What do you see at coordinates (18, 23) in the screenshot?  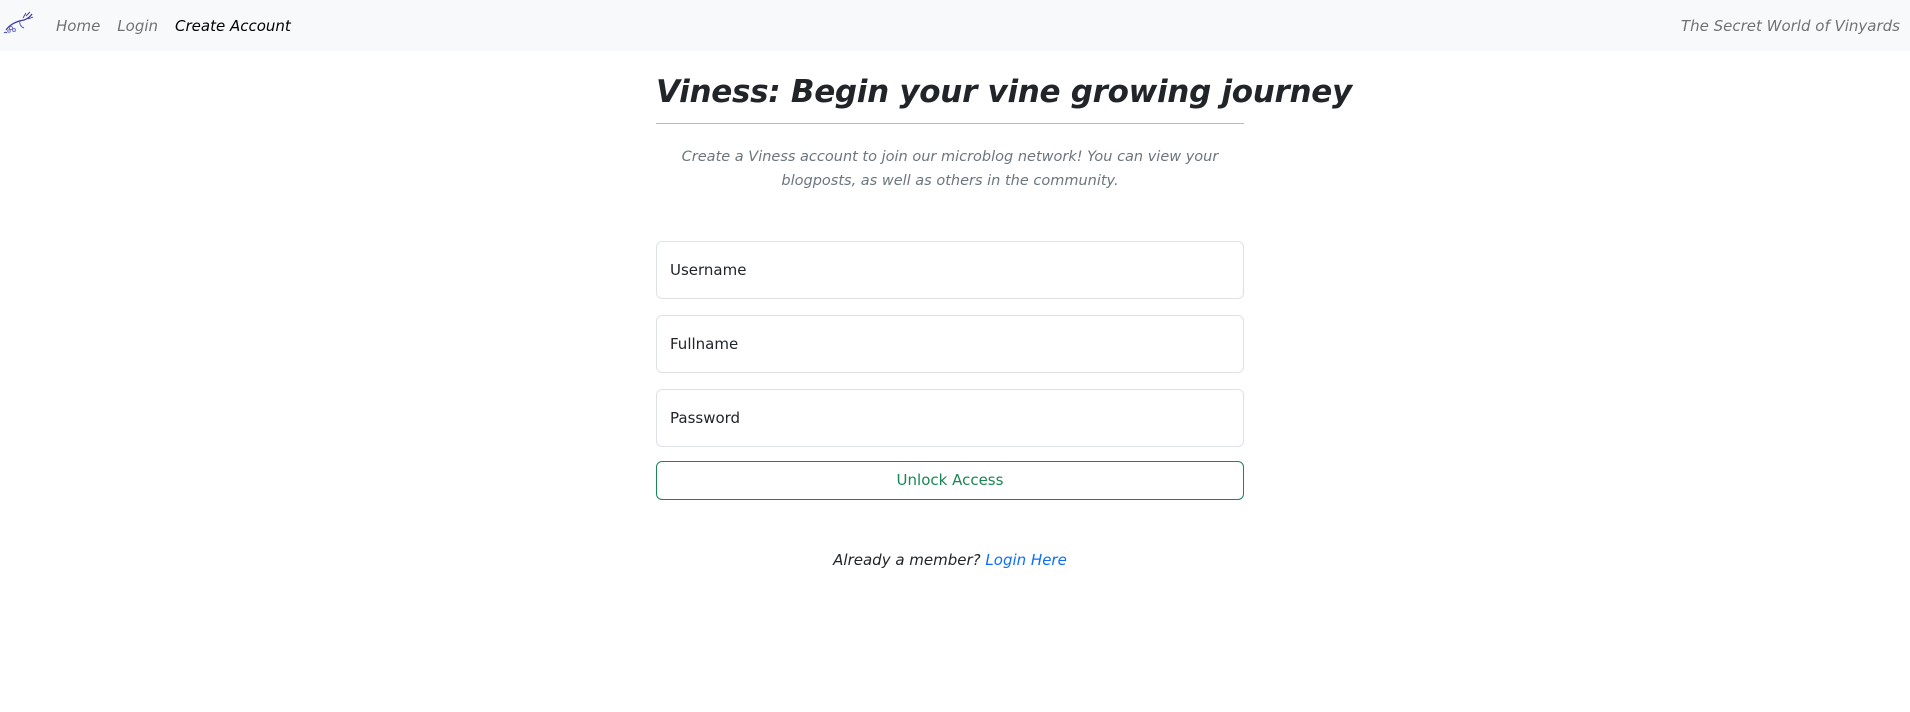 I see `grapevine-logo-icon` at bounding box center [18, 23].